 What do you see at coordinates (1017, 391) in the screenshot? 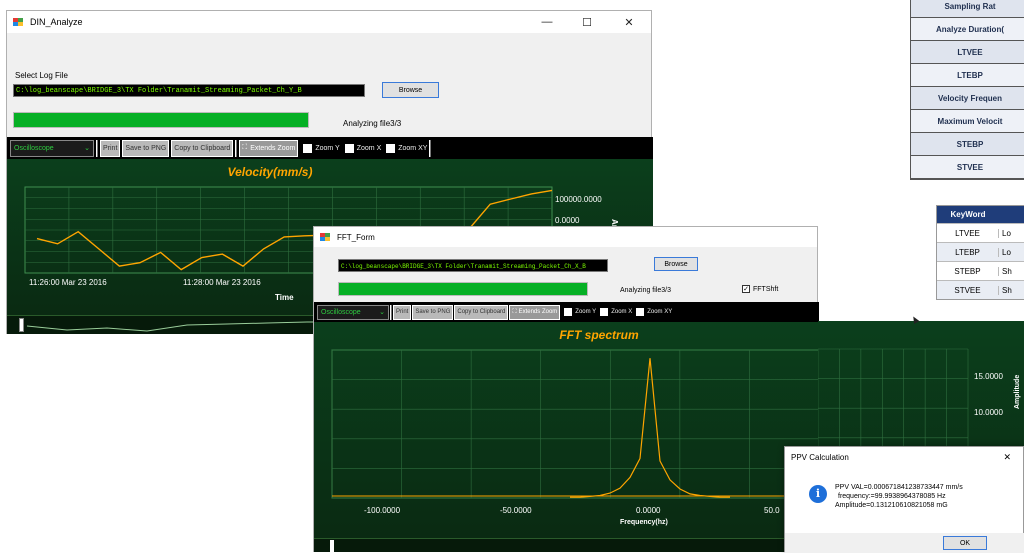
I see `y-axis-label: Amplitude` at bounding box center [1017, 391].